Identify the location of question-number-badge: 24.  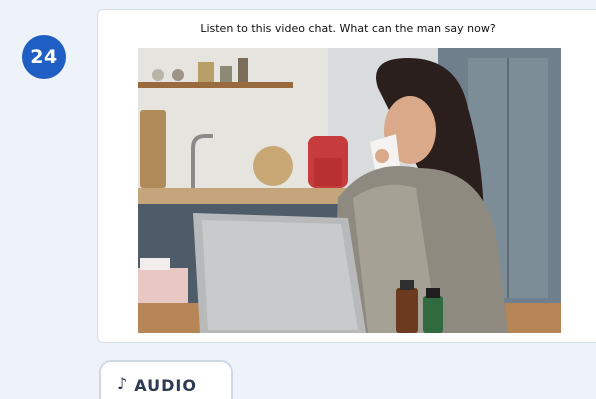
(44, 57).